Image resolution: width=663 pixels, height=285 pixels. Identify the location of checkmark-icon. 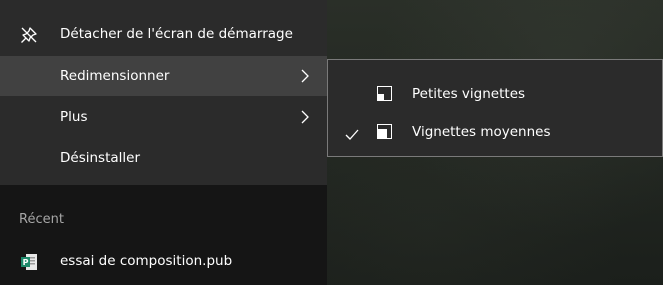
(352, 133).